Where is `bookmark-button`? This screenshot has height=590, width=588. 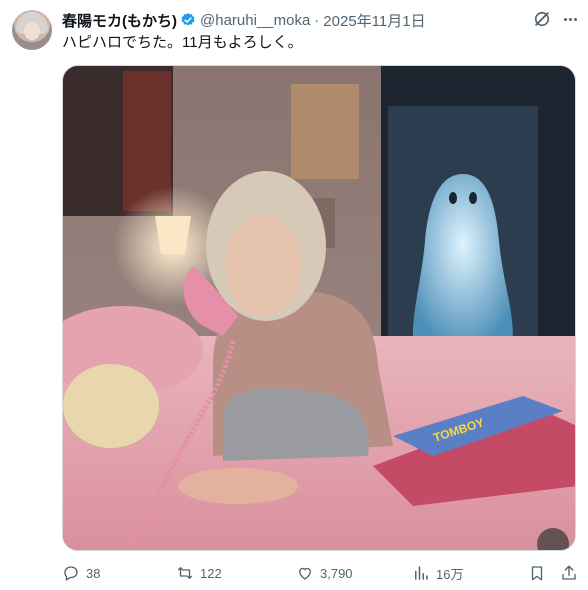 bookmark-button is located at coordinates (540, 573).